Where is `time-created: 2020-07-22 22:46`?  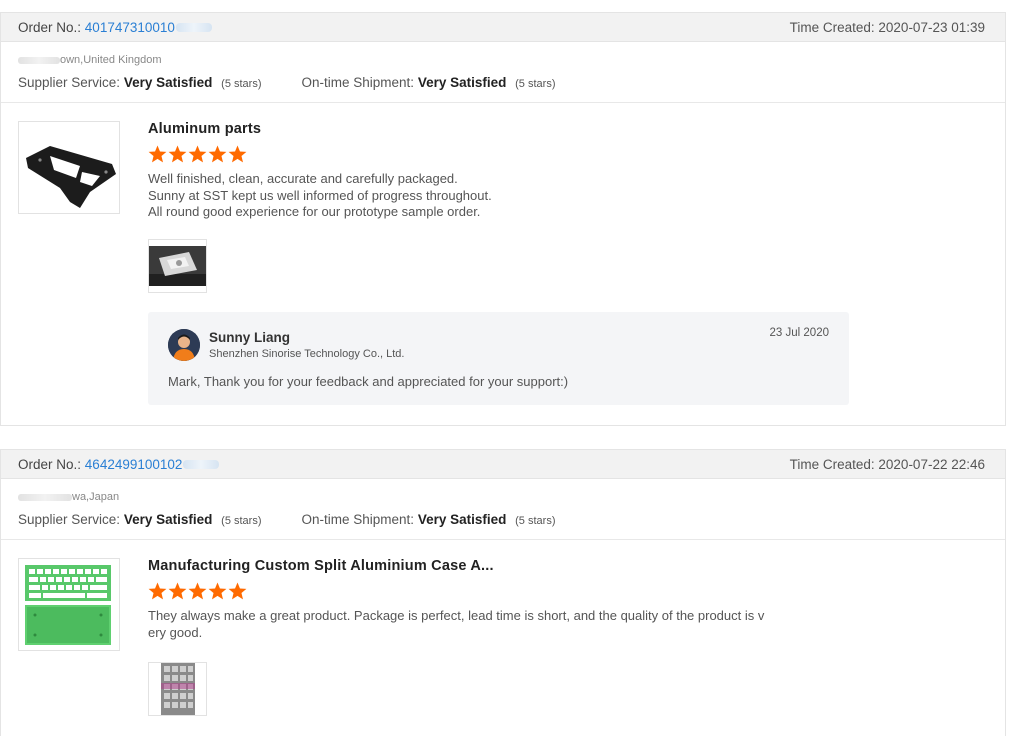
time-created: 2020-07-22 22:46 is located at coordinates (931, 464).